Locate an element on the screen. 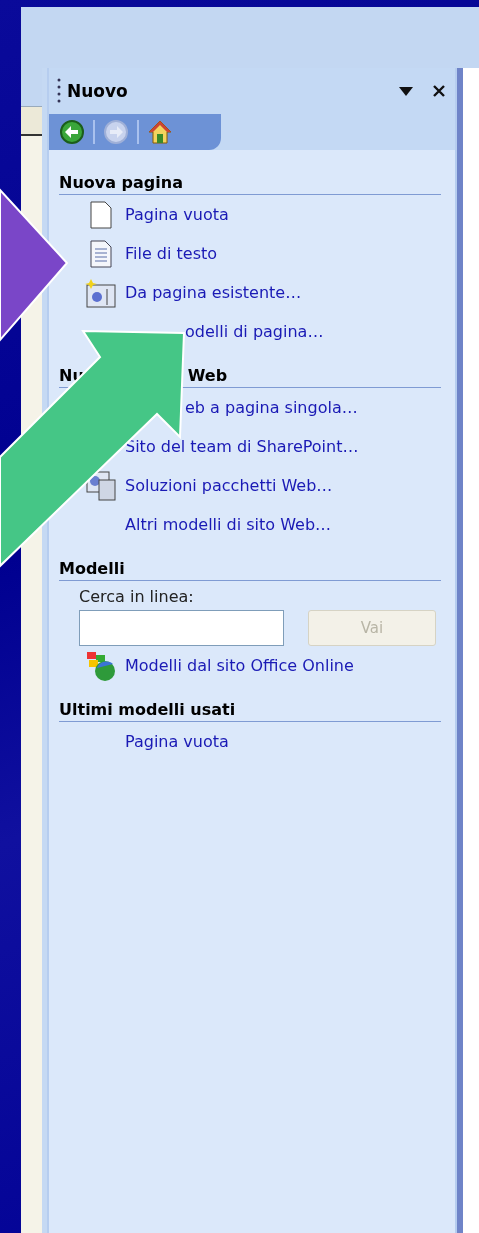  text-page-icon is located at coordinates (101, 253).